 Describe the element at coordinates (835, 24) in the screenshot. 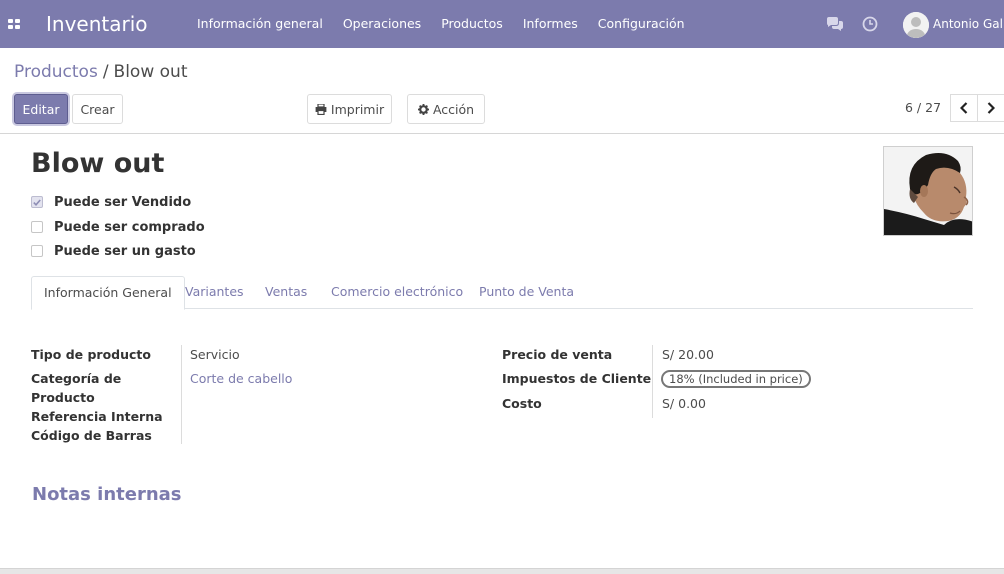

I see `chat-icon` at that location.